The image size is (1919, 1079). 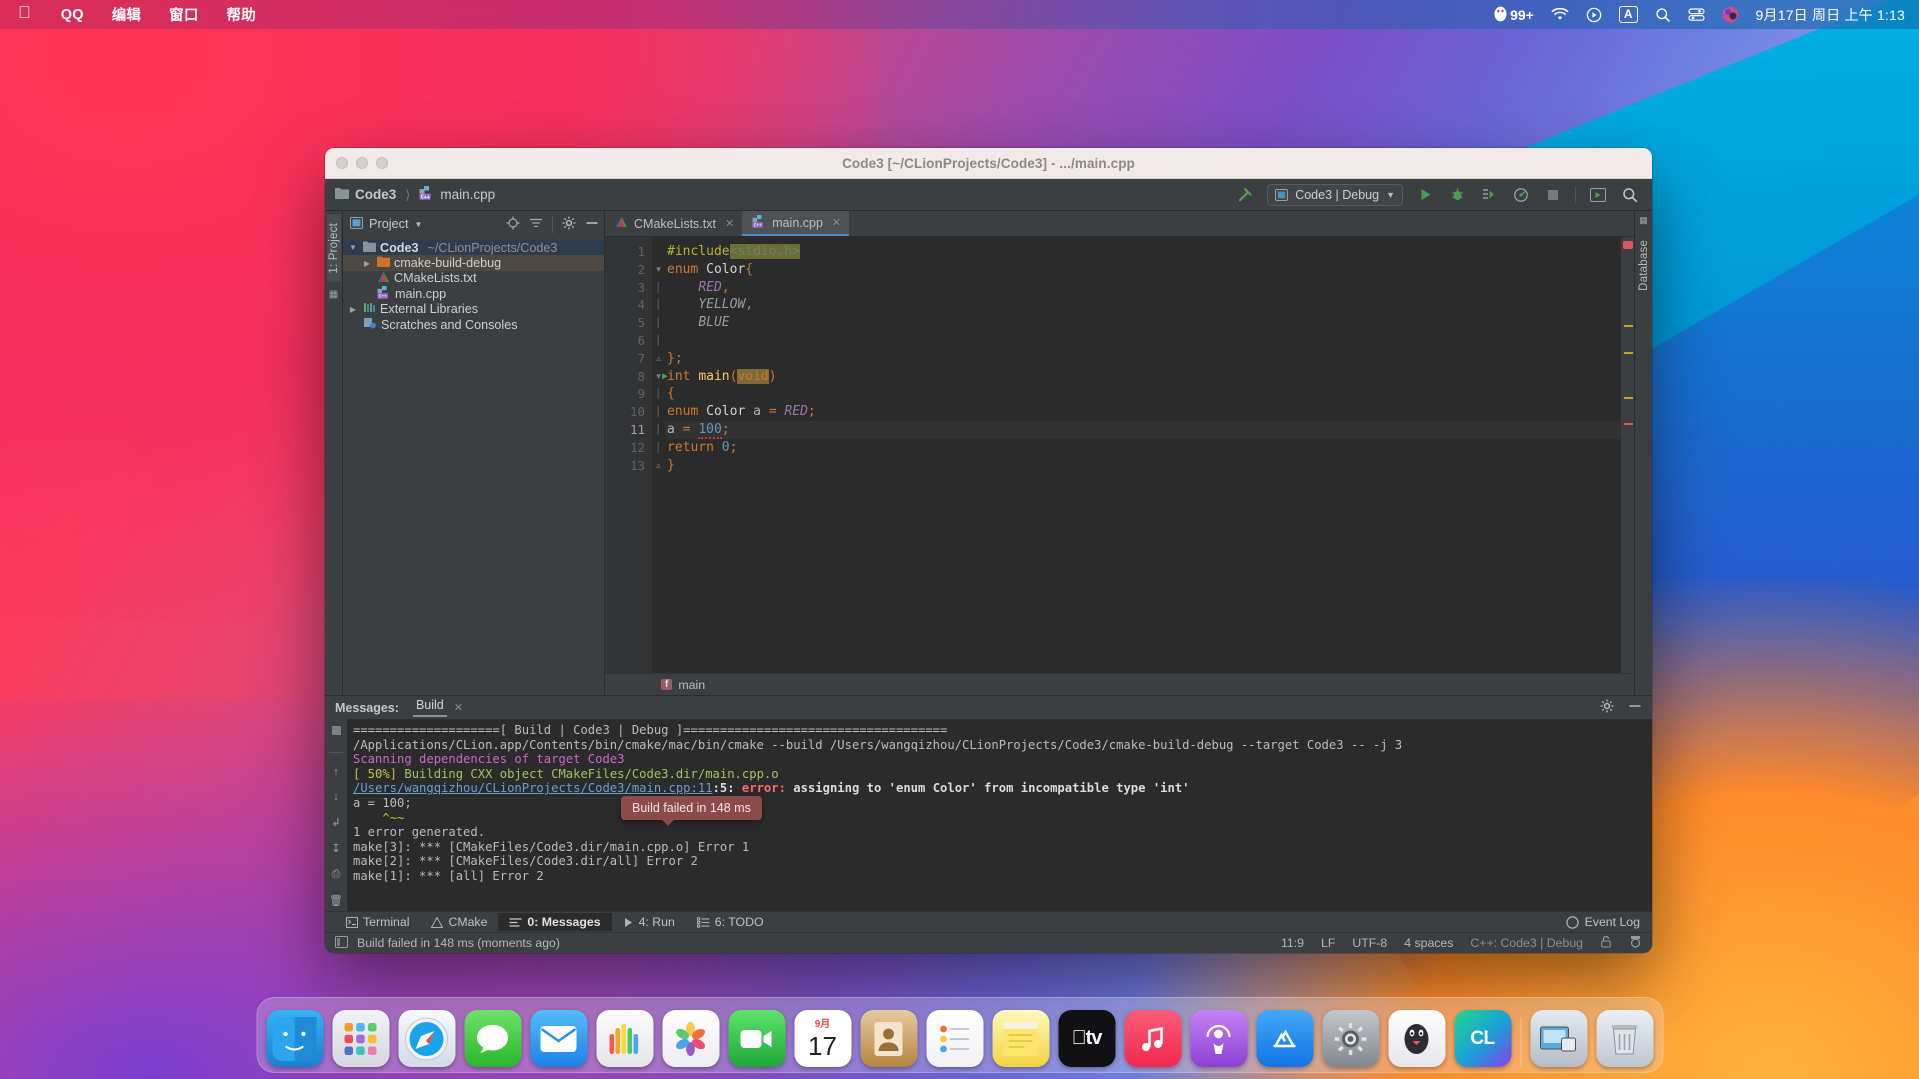 I want to click on qq-status-icon: 99+, so click(x=1513, y=14).